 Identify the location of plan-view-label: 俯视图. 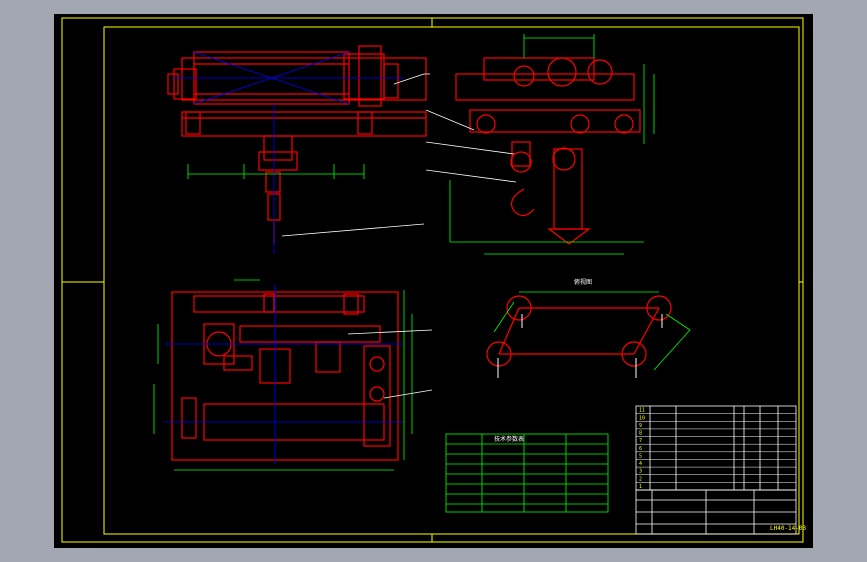
(583, 282).